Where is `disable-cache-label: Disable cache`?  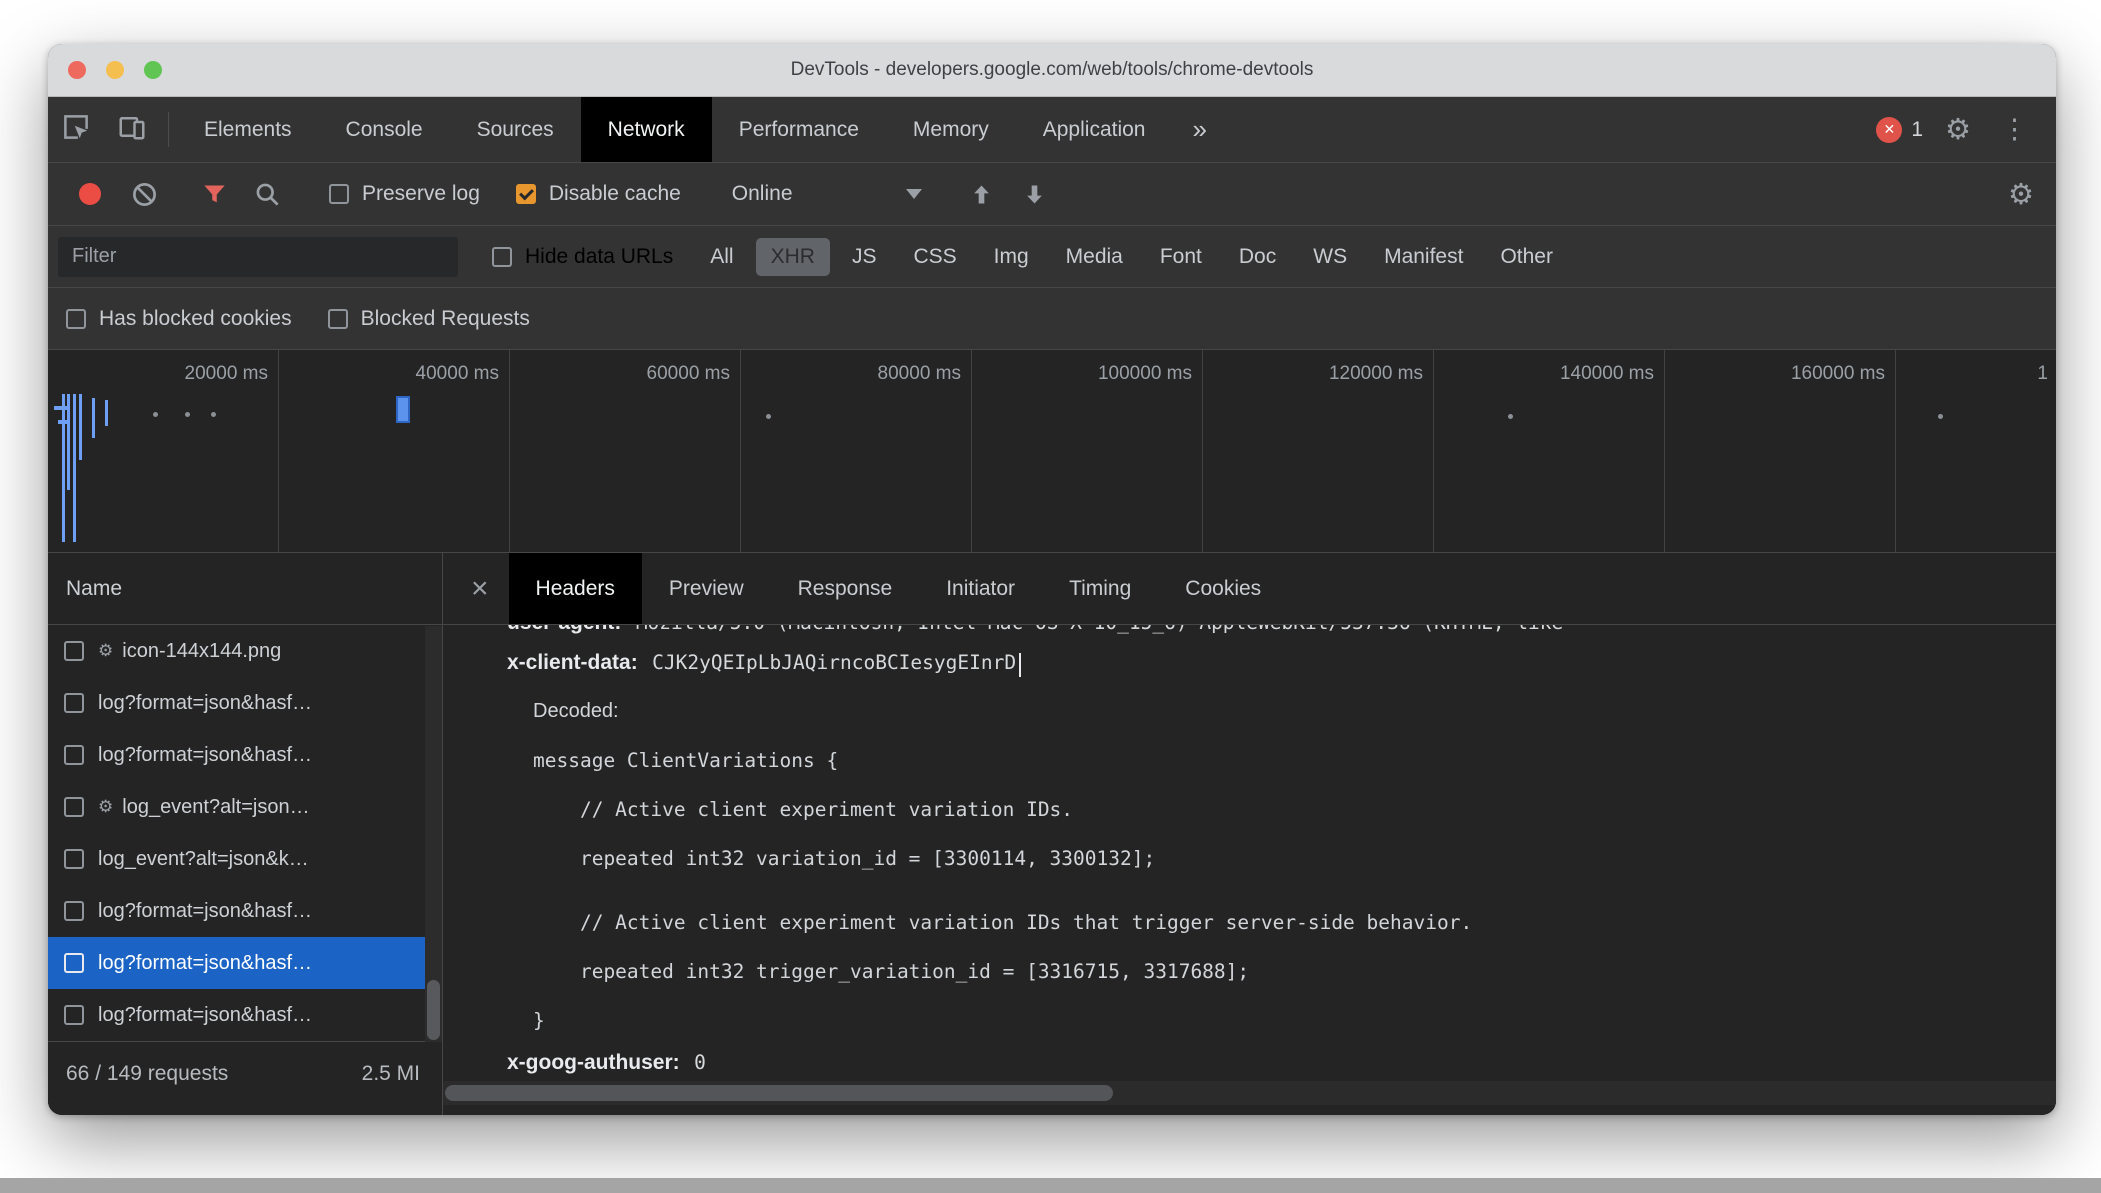 disable-cache-label: Disable cache is located at coordinates (614, 193).